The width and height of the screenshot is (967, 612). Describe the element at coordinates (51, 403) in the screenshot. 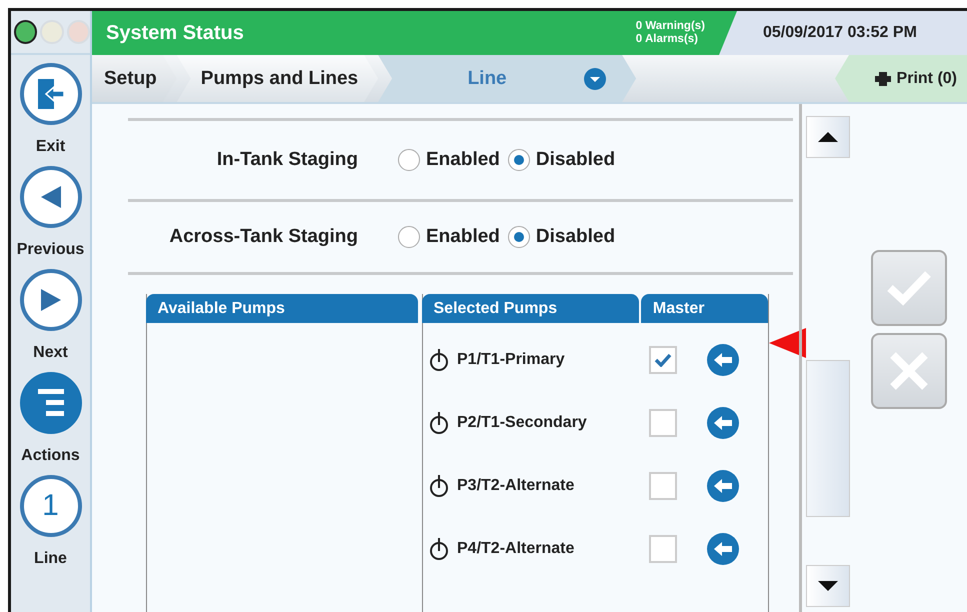

I see `menu-icon` at that location.